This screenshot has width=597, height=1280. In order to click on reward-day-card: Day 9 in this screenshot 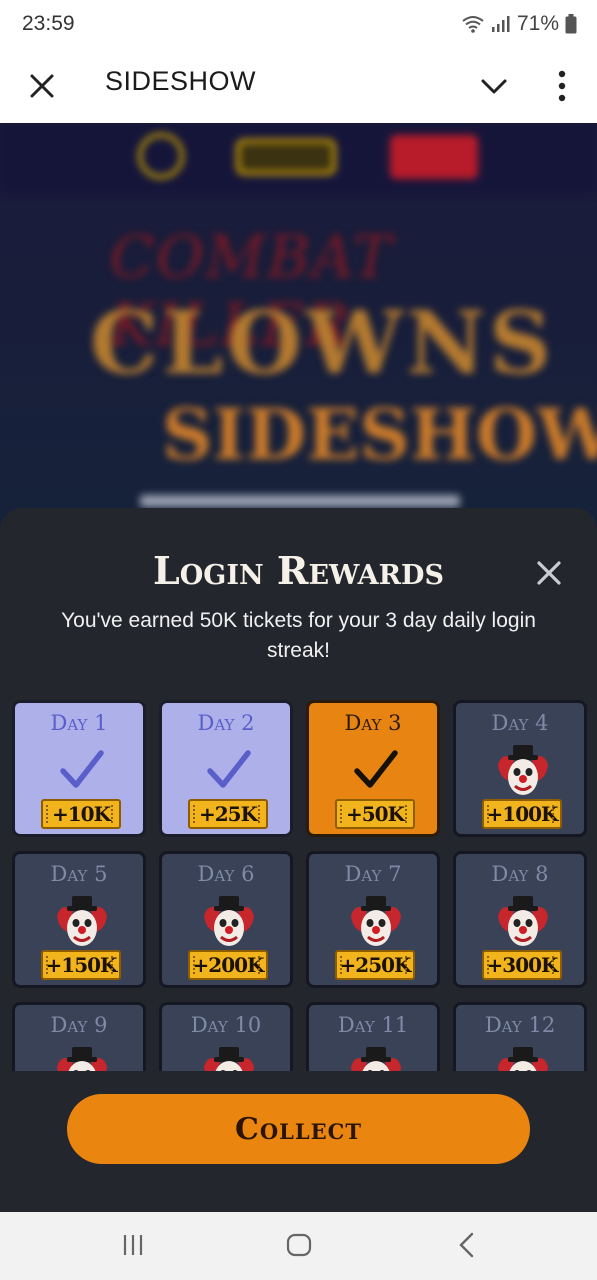, I will do `click(79, 1036)`.